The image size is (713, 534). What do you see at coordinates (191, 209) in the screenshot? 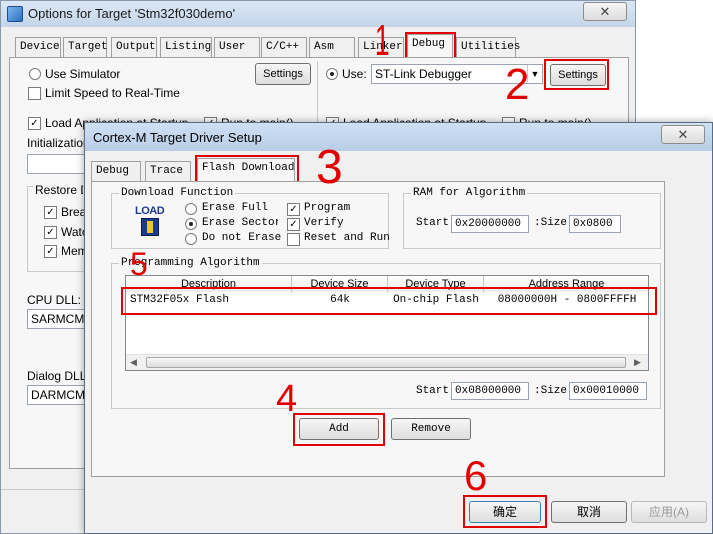
I see `erase-full-chip-radio` at bounding box center [191, 209].